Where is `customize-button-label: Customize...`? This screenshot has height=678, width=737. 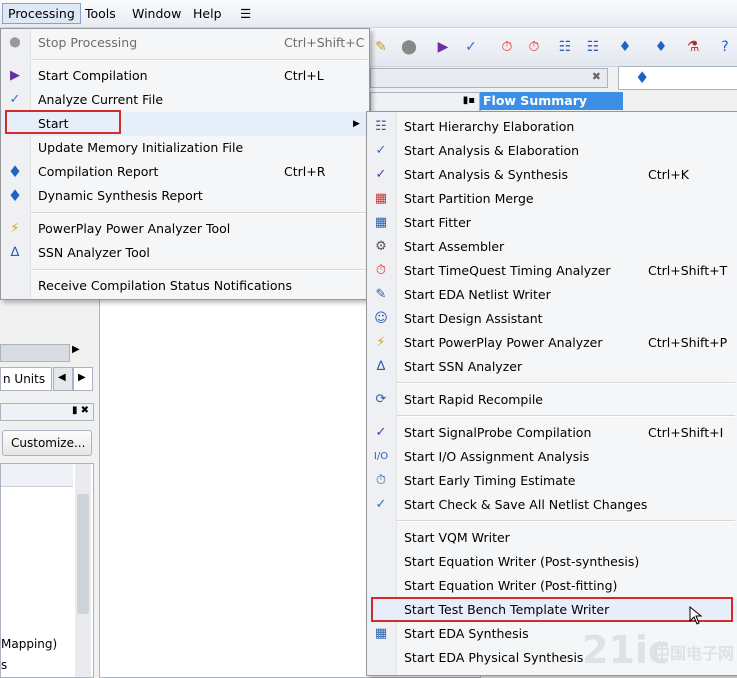 customize-button-label: Customize... is located at coordinates (48, 443).